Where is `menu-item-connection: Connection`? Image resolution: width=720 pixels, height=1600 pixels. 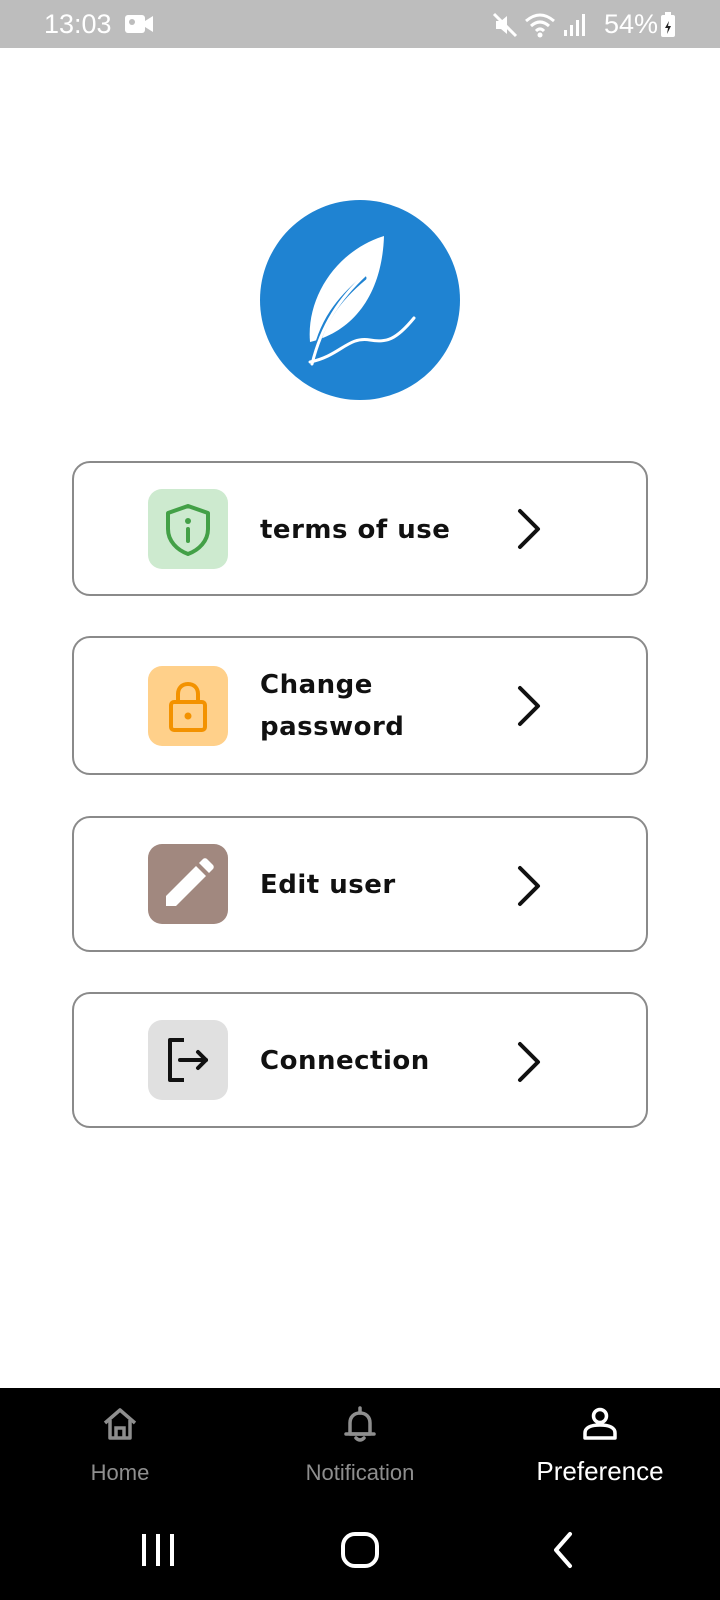 menu-item-connection: Connection is located at coordinates (360, 1060).